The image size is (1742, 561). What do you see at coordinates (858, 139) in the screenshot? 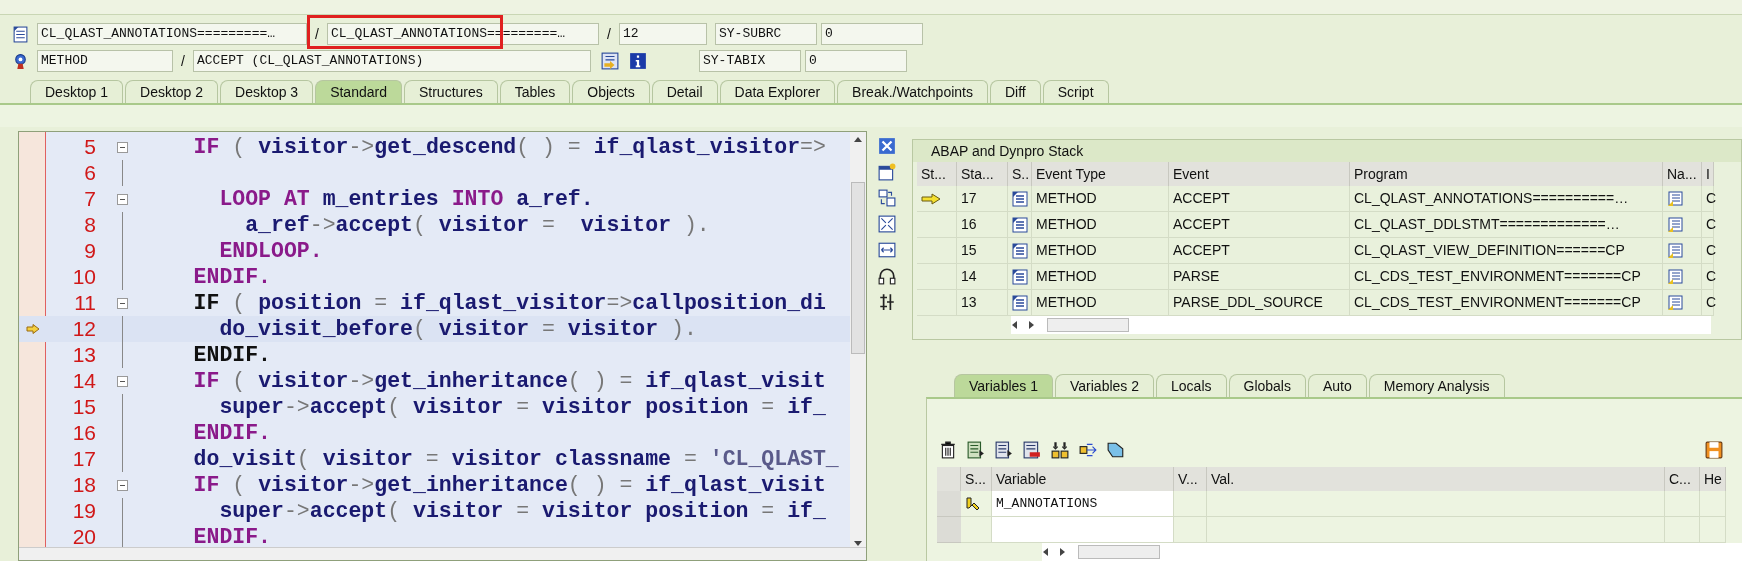
I see `scroll-up-icon` at bounding box center [858, 139].